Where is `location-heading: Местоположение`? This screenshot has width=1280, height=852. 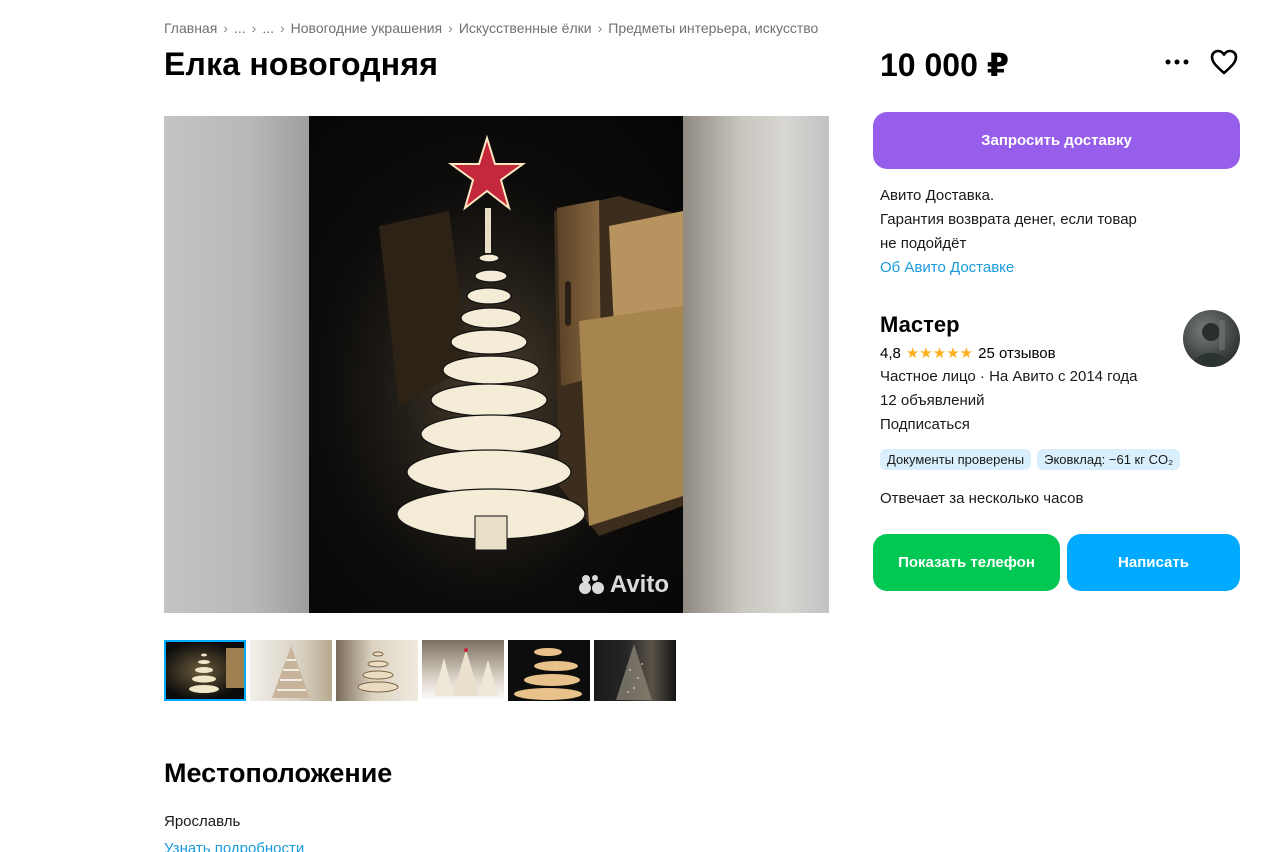
location-heading: Местоположение is located at coordinates (278, 773).